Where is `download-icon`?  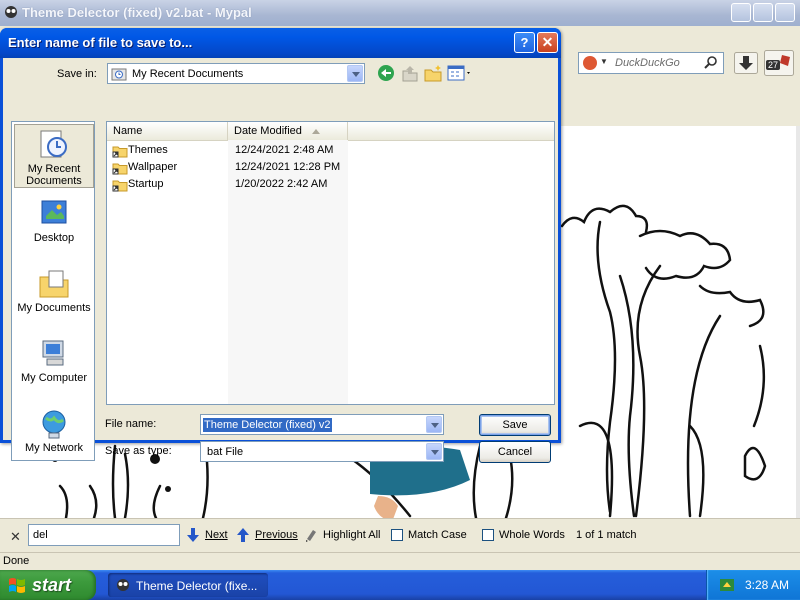 download-icon is located at coordinates (746, 63).